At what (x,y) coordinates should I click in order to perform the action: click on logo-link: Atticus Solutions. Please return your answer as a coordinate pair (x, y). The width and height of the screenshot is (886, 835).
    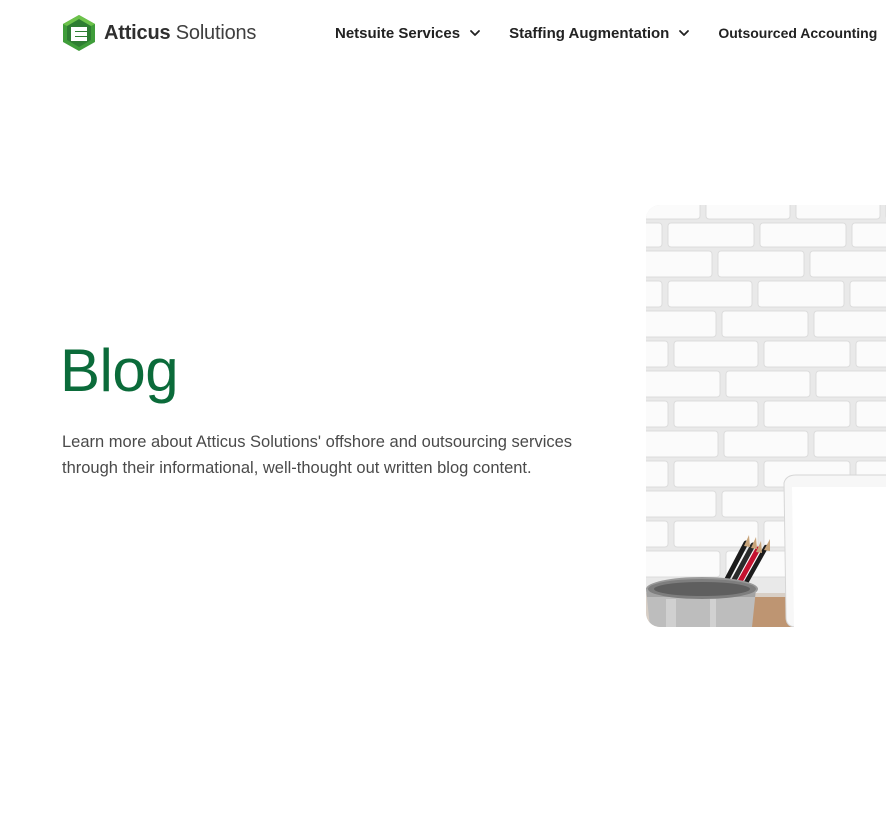
    Looking at the image, I should click on (159, 33).